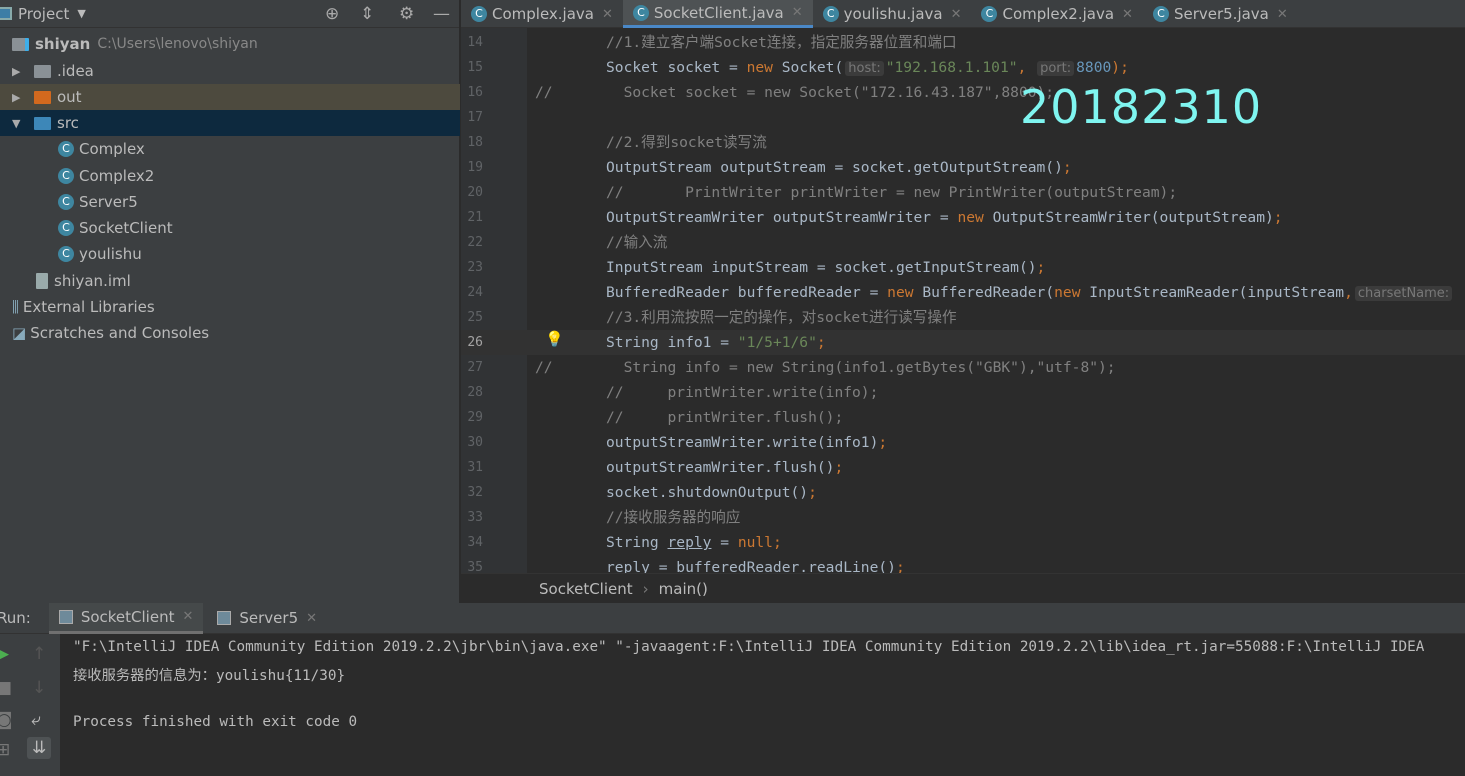  What do you see at coordinates (230, 202) in the screenshot?
I see `tree-item-server5: C Server5` at bounding box center [230, 202].